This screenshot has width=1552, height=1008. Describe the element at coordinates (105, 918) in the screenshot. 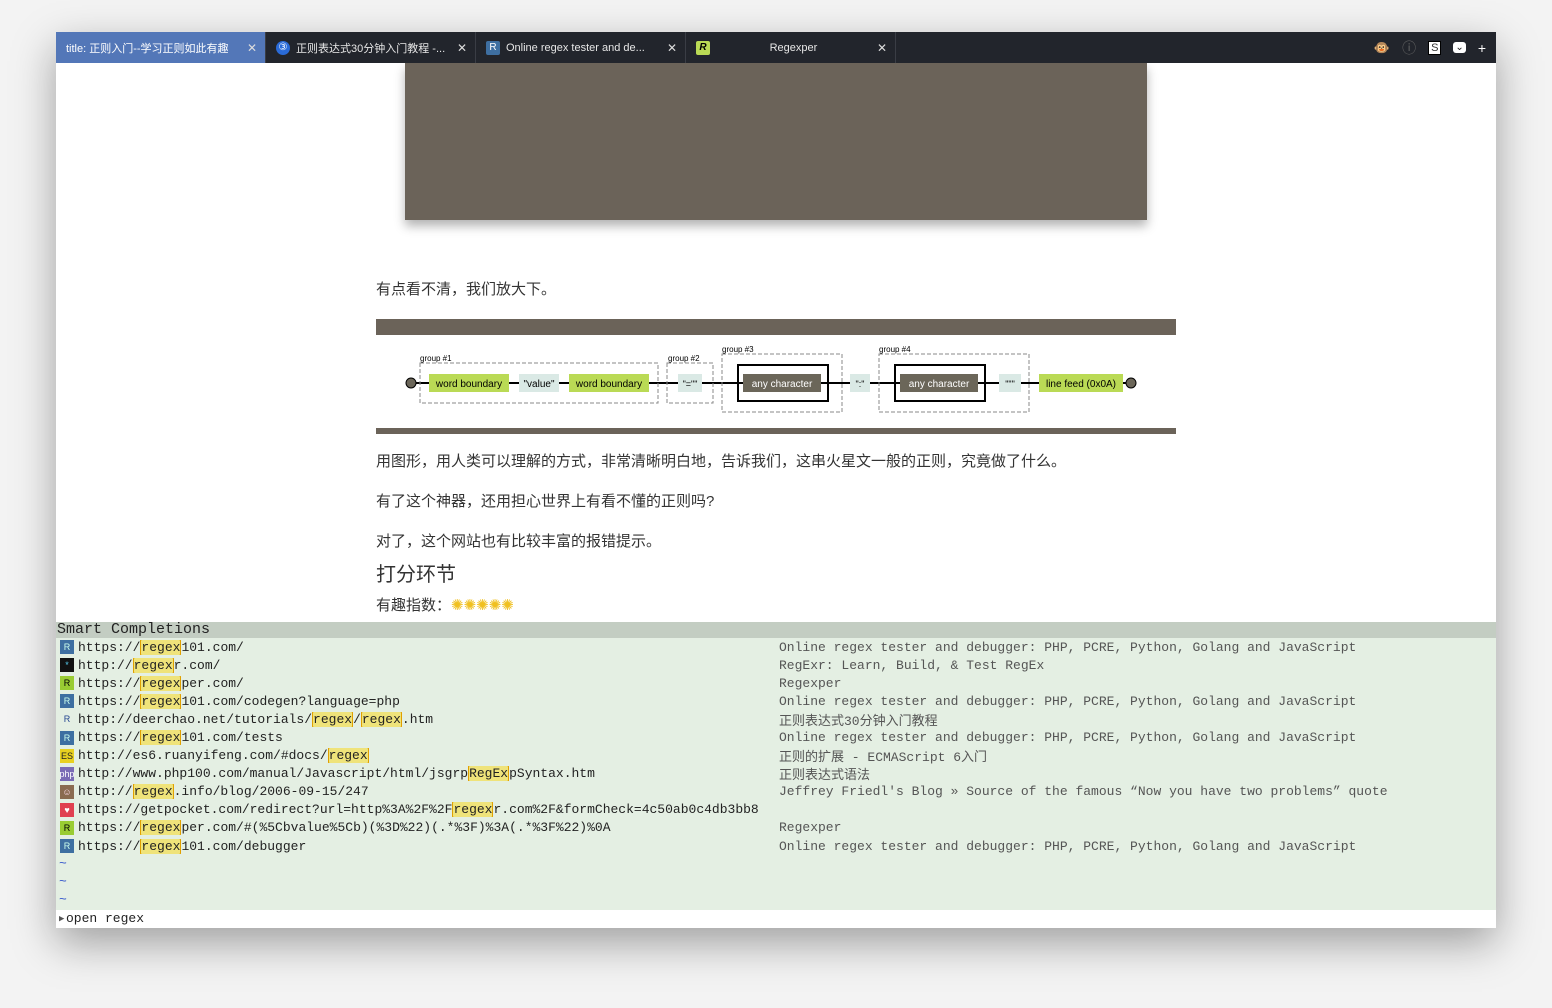

I see `command-input: open regex` at that location.